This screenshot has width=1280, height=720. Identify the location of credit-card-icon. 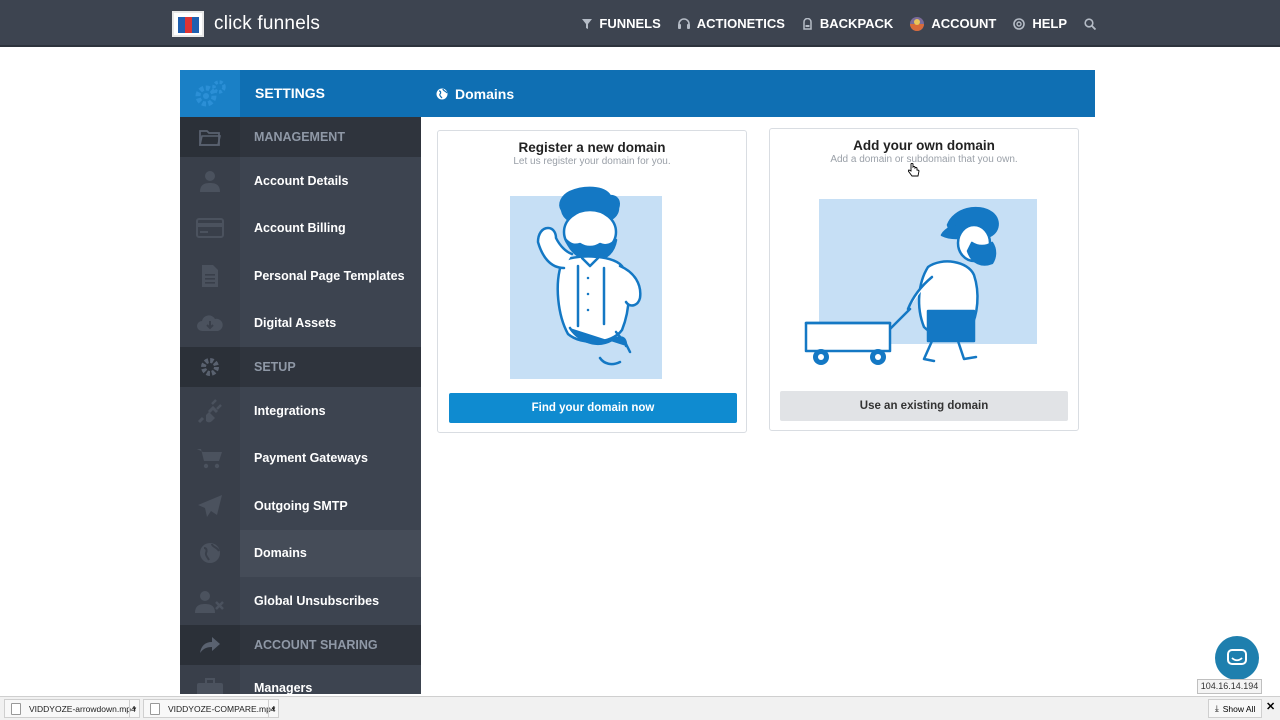
(210, 228).